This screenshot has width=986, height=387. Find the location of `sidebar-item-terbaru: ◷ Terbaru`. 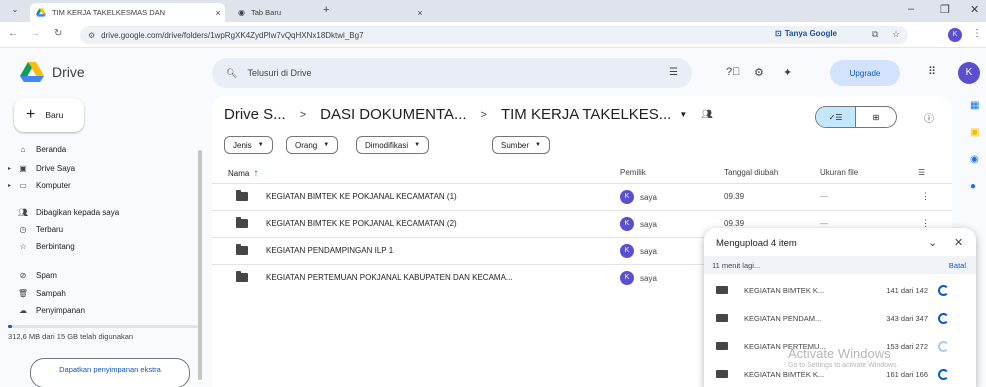

sidebar-item-terbaru: ◷ Terbaru is located at coordinates (103, 229).